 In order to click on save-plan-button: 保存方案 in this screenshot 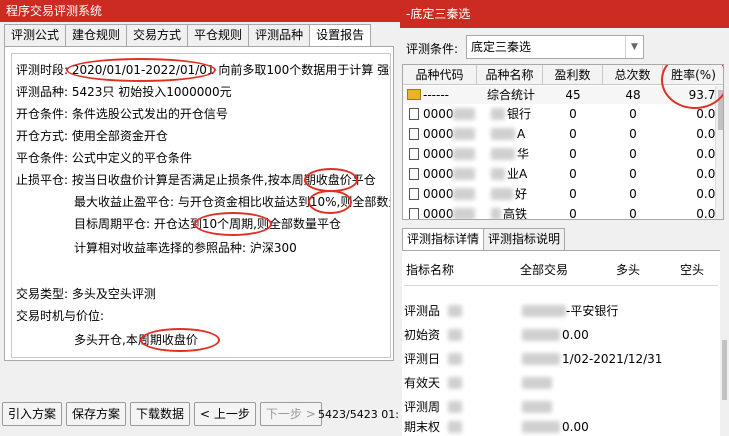, I will do `click(96, 414)`.